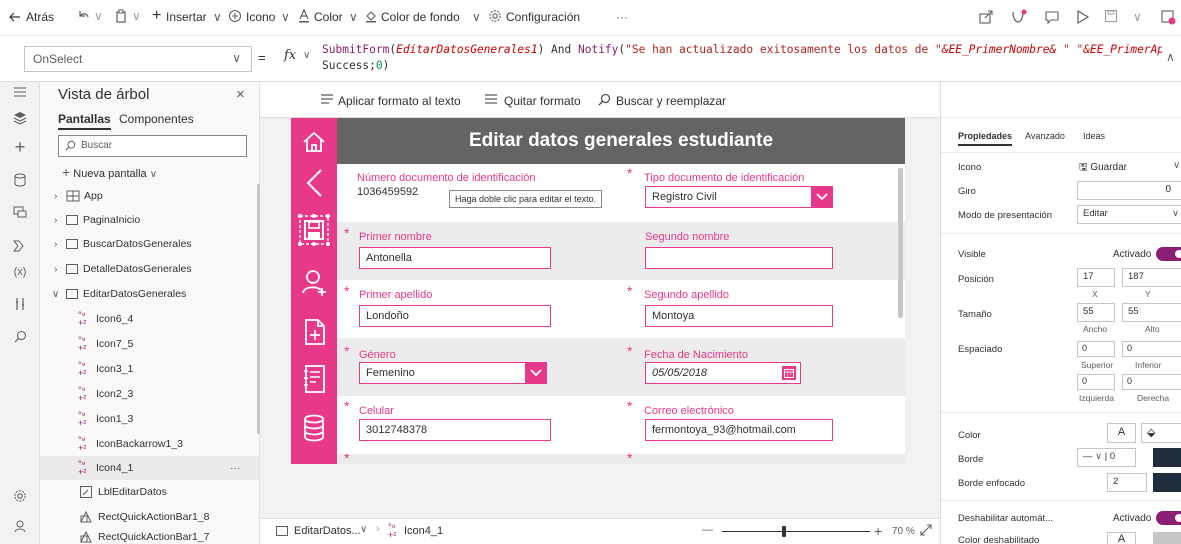 The image size is (1181, 544). Describe the element at coordinates (1151, 312) in the screenshot. I see `height-input: 55` at that location.